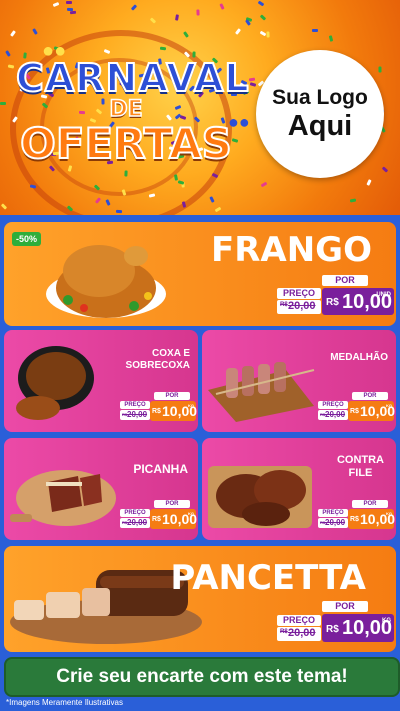 The image size is (400, 711). What do you see at coordinates (202, 677) in the screenshot?
I see `create-flyer-cta-button: Crie seu encarte com este tema!` at bounding box center [202, 677].